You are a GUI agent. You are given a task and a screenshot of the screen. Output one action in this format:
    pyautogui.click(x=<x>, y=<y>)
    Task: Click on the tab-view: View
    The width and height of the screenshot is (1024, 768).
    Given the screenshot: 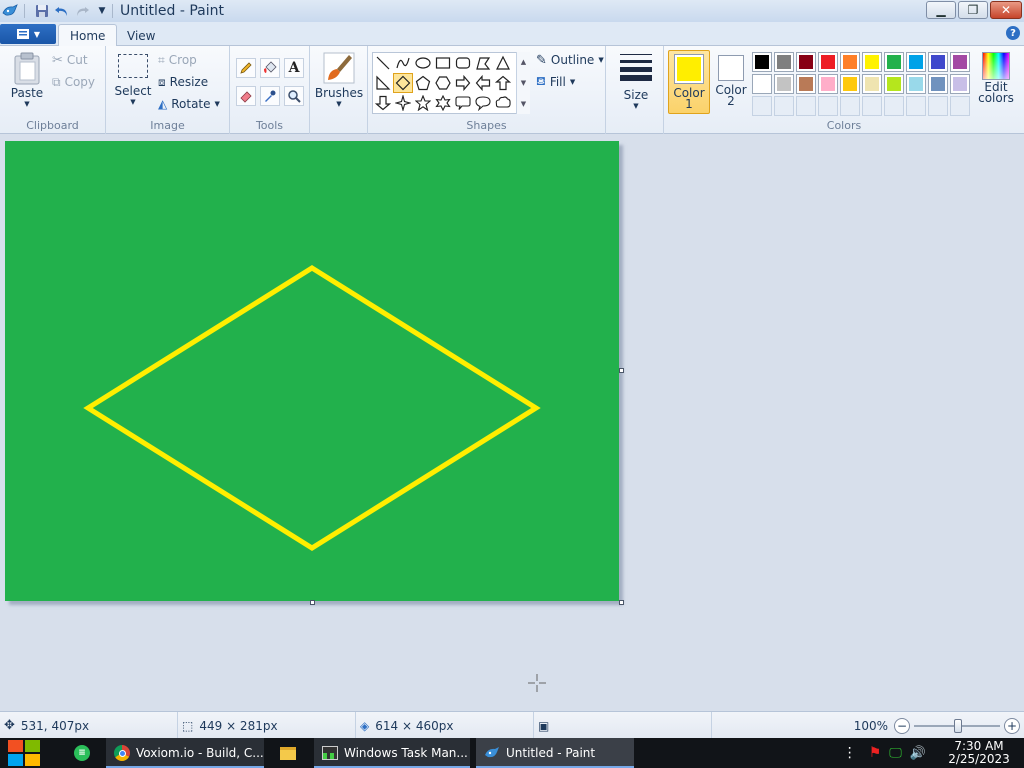 What is the action you would take?
    pyautogui.click(x=141, y=35)
    